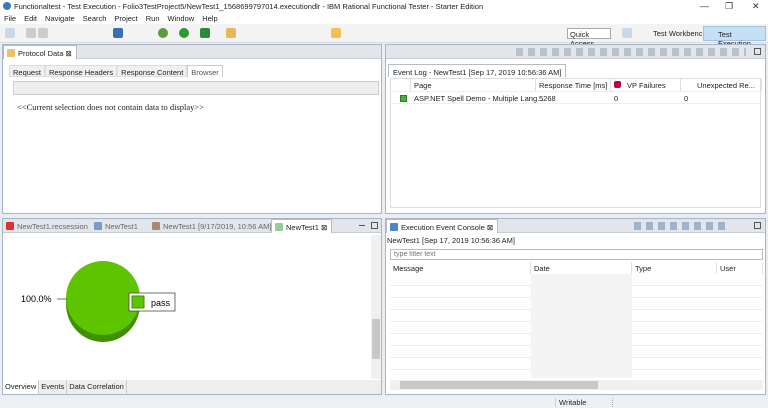 The height and width of the screenshot is (408, 768). Describe the element at coordinates (30, 18) in the screenshot. I see `menu-edit: Edit` at that location.